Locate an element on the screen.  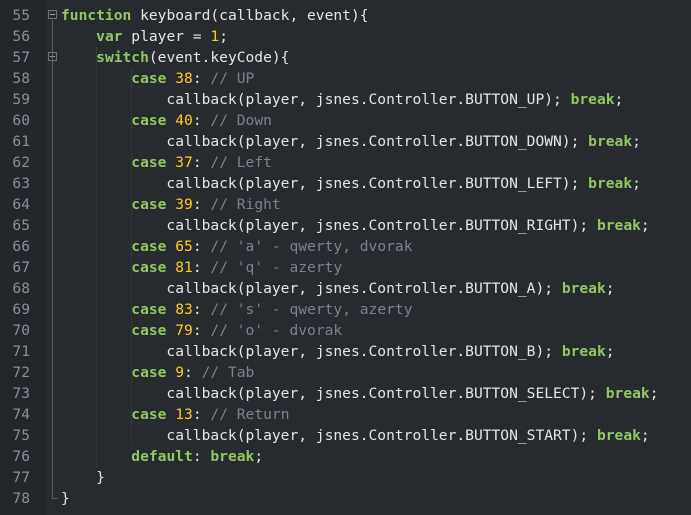
code-line: 66 case 65: // 'a' - qwerty, dvorak is located at coordinates (345, 246).